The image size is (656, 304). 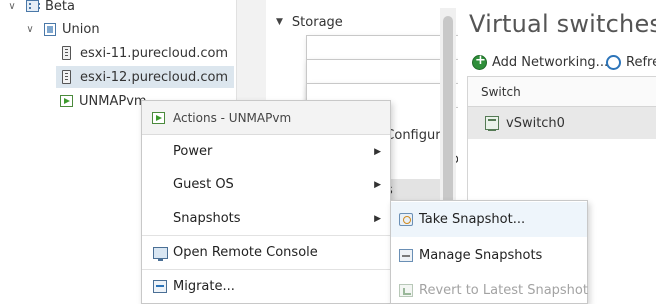 I want to click on menu-item-label: Snapshots, so click(x=207, y=218).